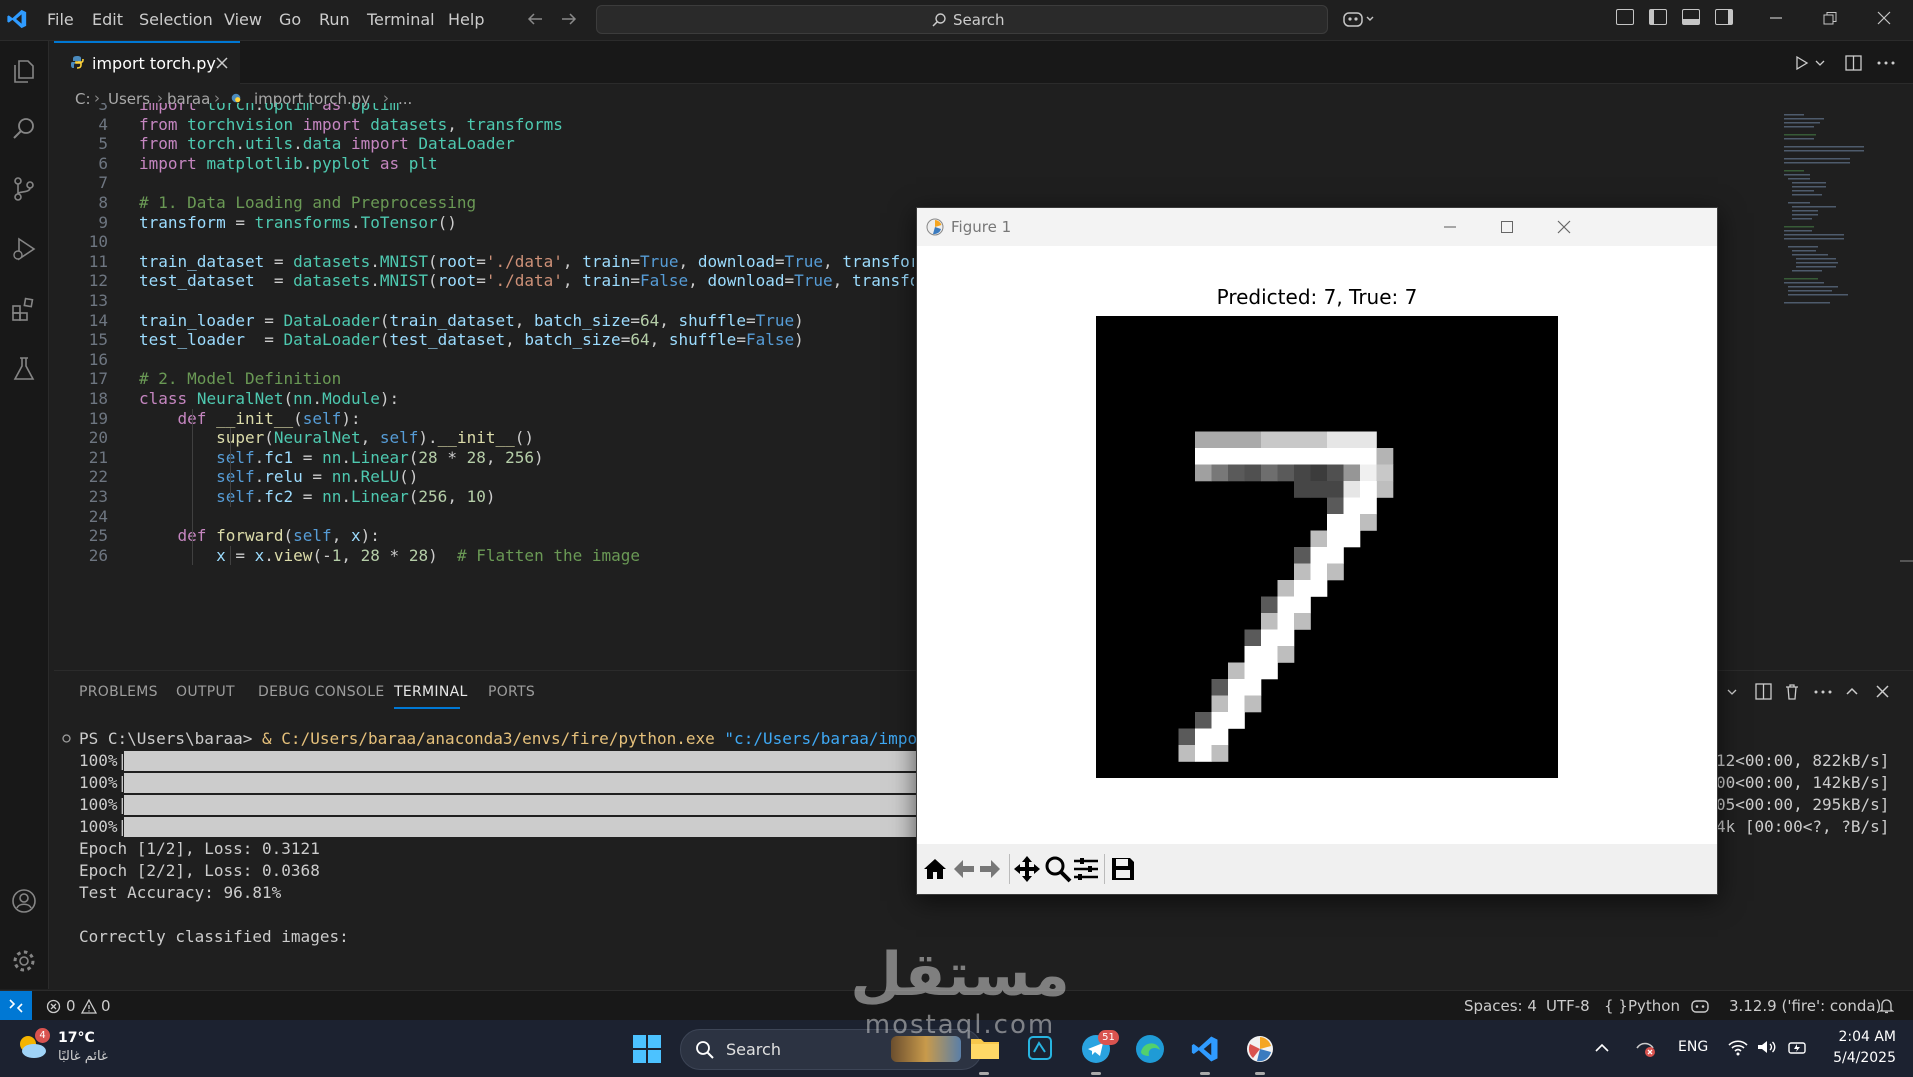 The image size is (1913, 1077). Describe the element at coordinates (1830, 18) in the screenshot. I see `restore-icon` at that location.